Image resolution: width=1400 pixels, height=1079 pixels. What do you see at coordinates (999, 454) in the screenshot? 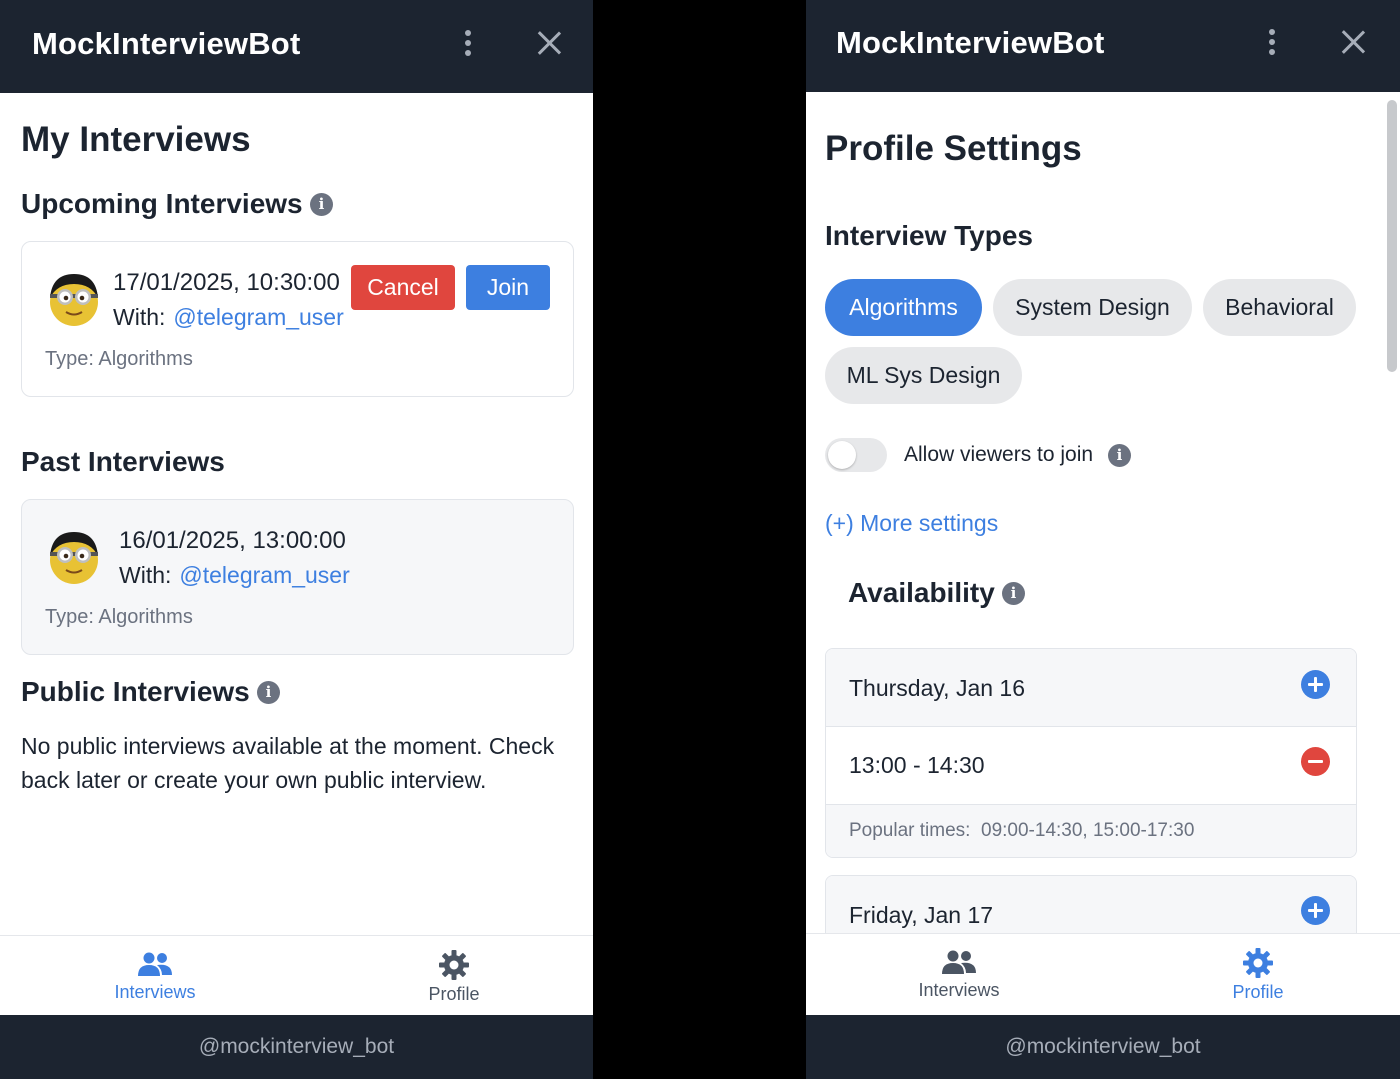
I see `allow-viewers-label: Allow viewers to join` at bounding box center [999, 454].